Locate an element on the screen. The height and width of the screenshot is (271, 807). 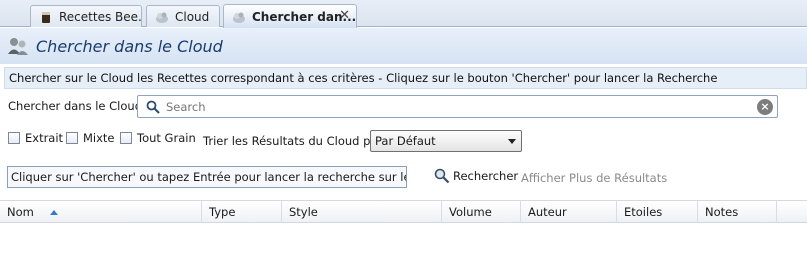
filter-tout-grain: Tout Grain is located at coordinates (158, 138).